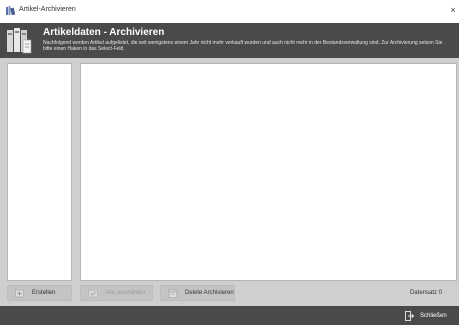  Describe the element at coordinates (453, 10) in the screenshot. I see `window-close-button: ×` at that location.